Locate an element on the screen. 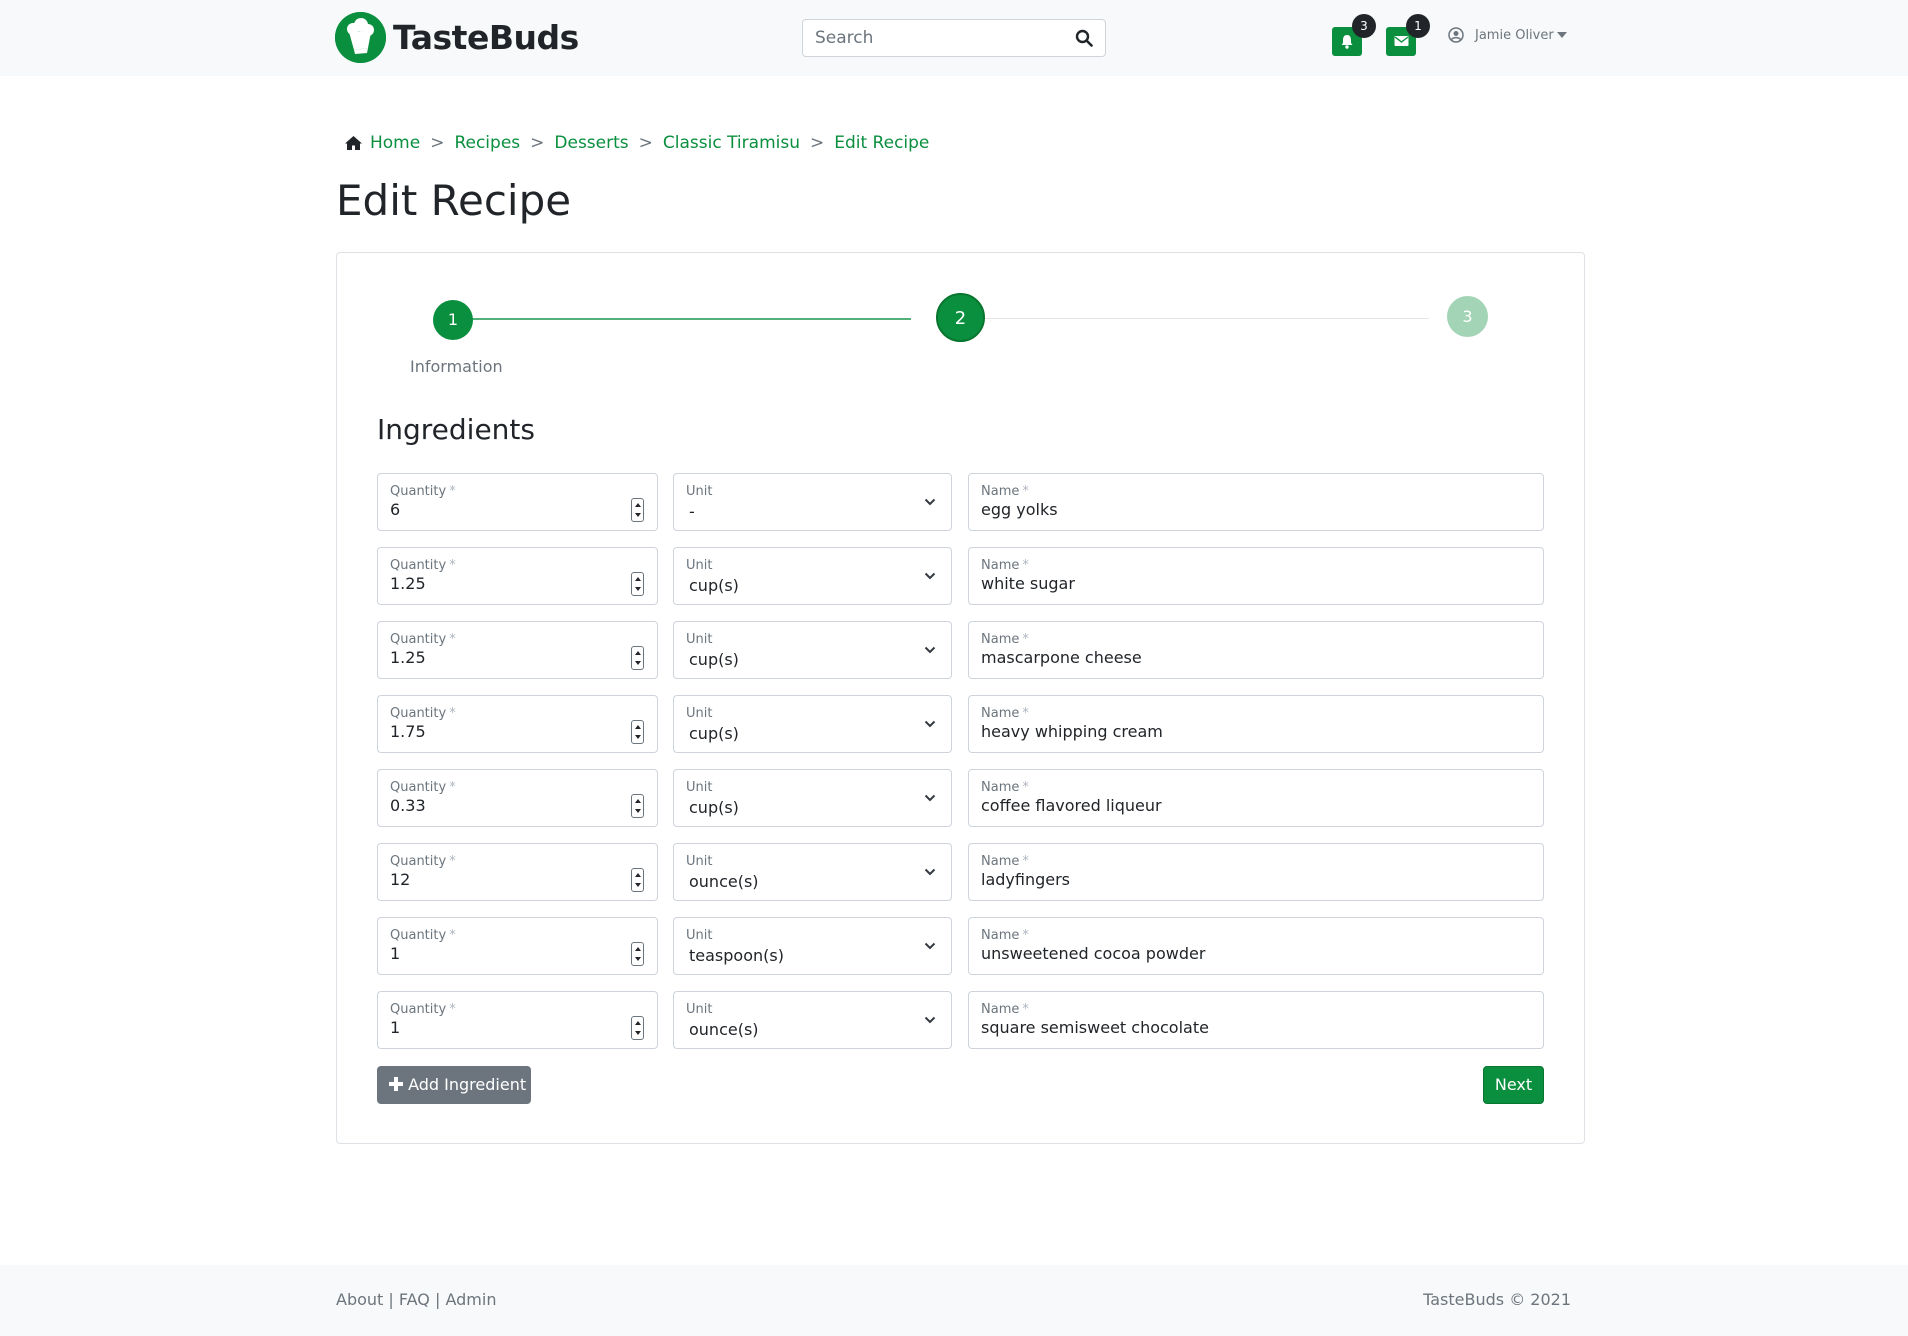  unit-select: Unit teaspoon(s) is located at coordinates (812, 946).